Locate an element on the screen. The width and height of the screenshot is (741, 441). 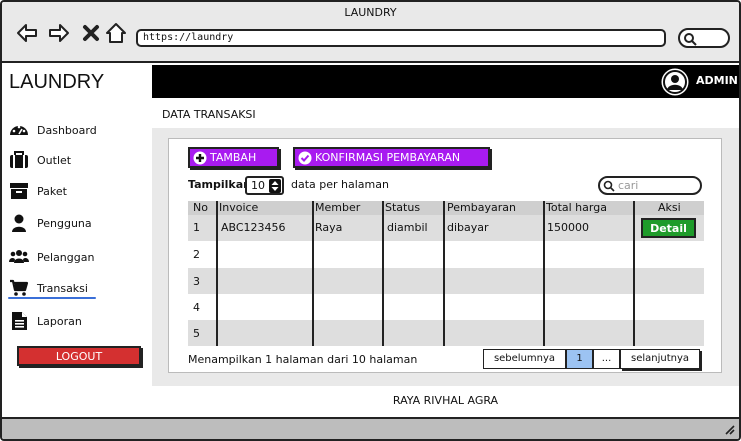
add-button: TAMBAH is located at coordinates (233, 157).